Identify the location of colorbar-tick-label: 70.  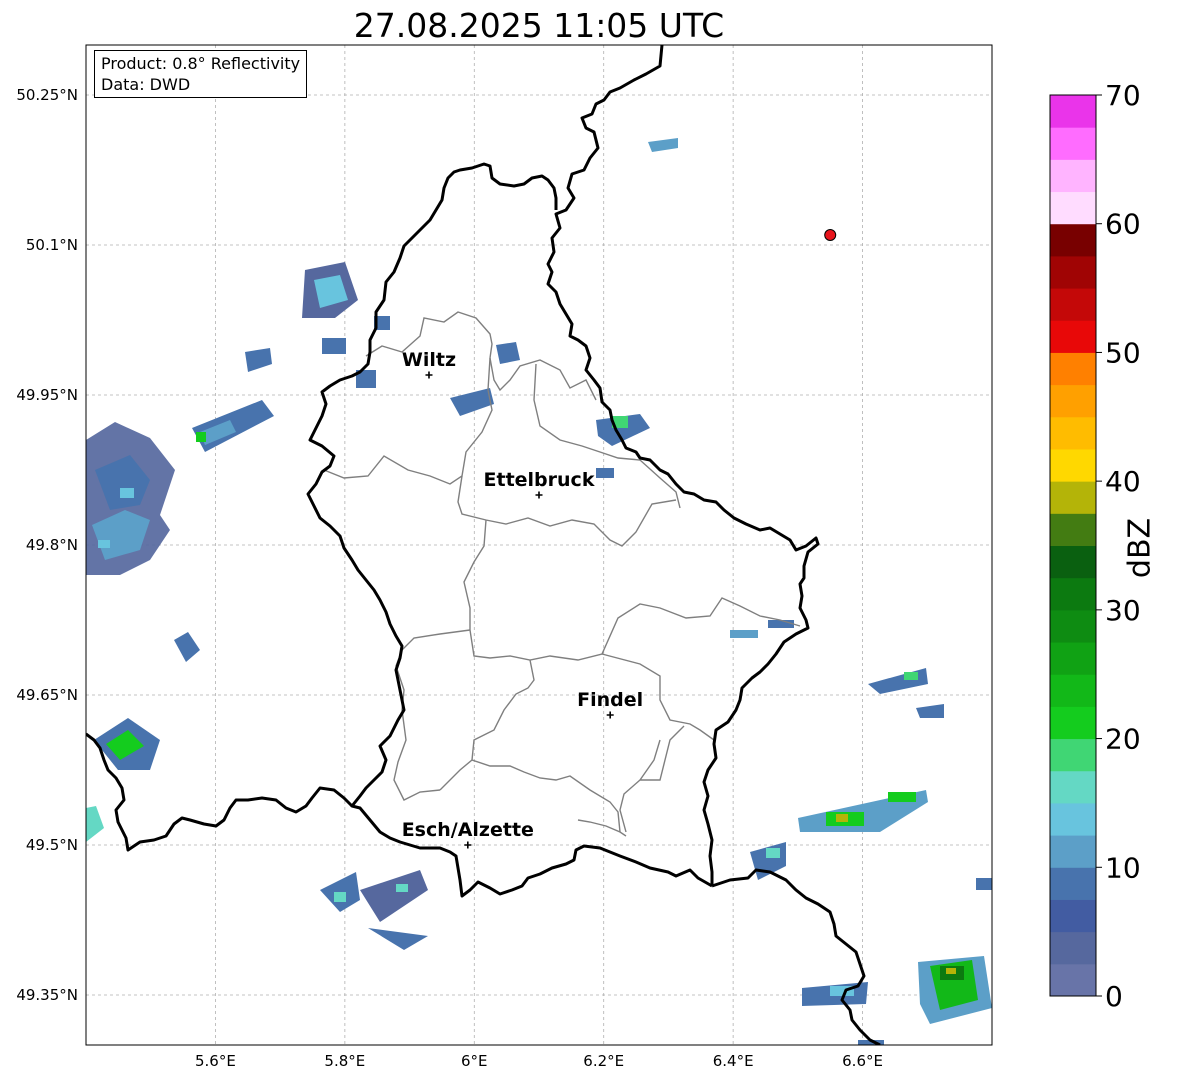
(1123, 95).